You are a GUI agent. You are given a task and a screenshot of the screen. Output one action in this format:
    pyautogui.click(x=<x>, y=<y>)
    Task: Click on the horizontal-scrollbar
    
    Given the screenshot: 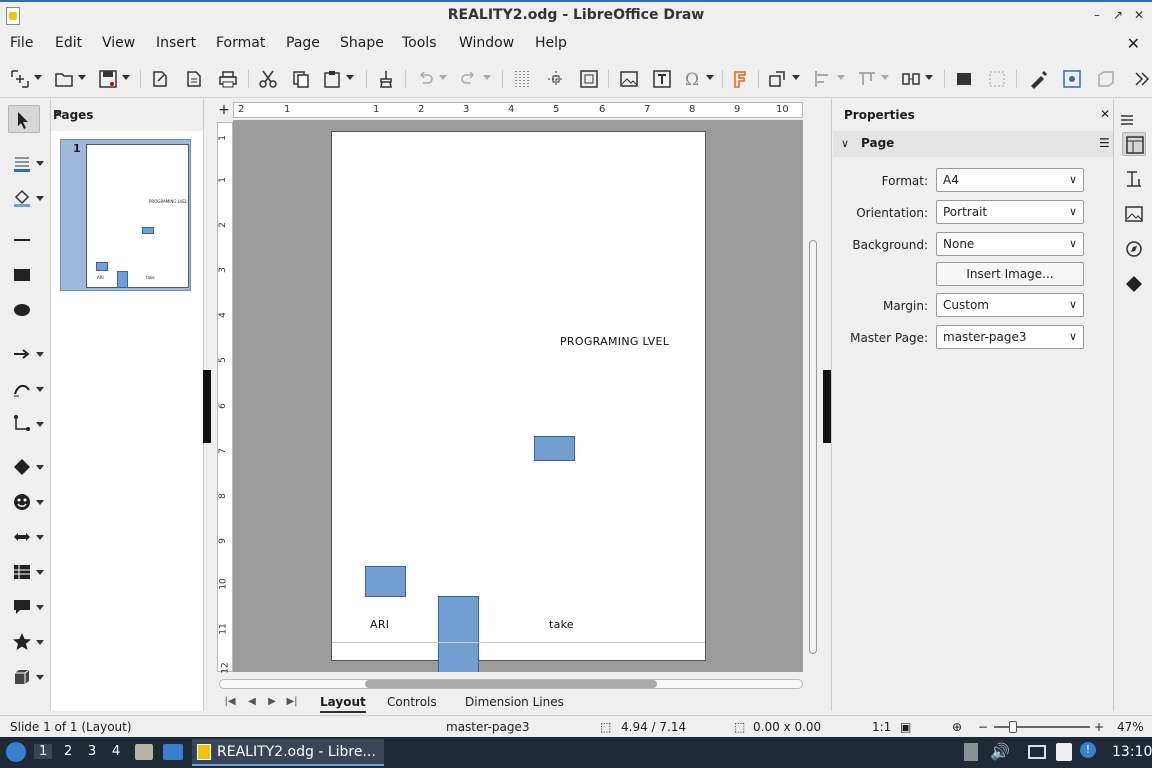 What is the action you would take?
    pyautogui.click(x=511, y=684)
    